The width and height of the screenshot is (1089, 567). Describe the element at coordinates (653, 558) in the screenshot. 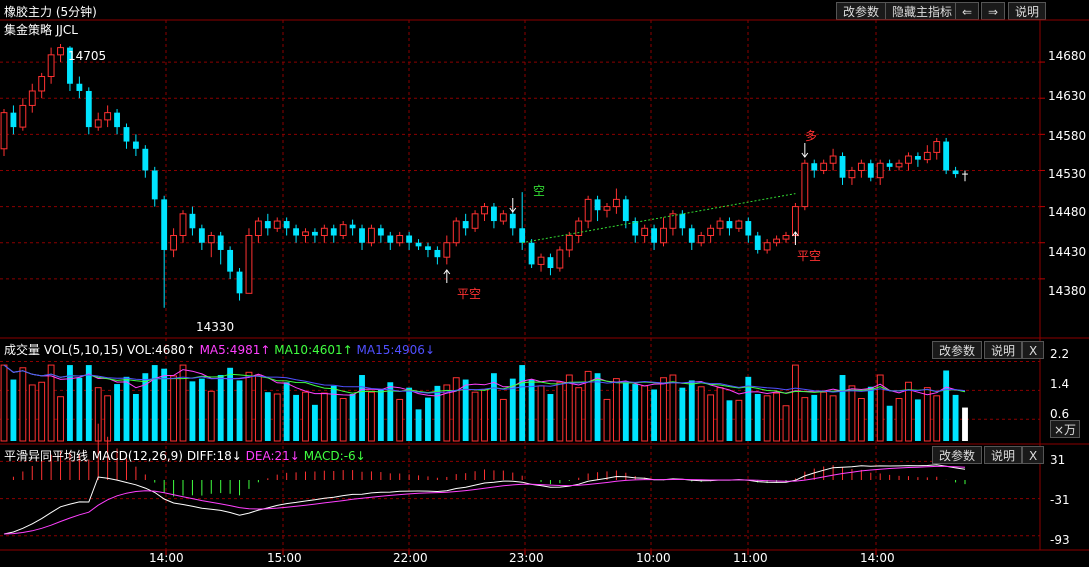

I see `time-label: 10:00` at that location.